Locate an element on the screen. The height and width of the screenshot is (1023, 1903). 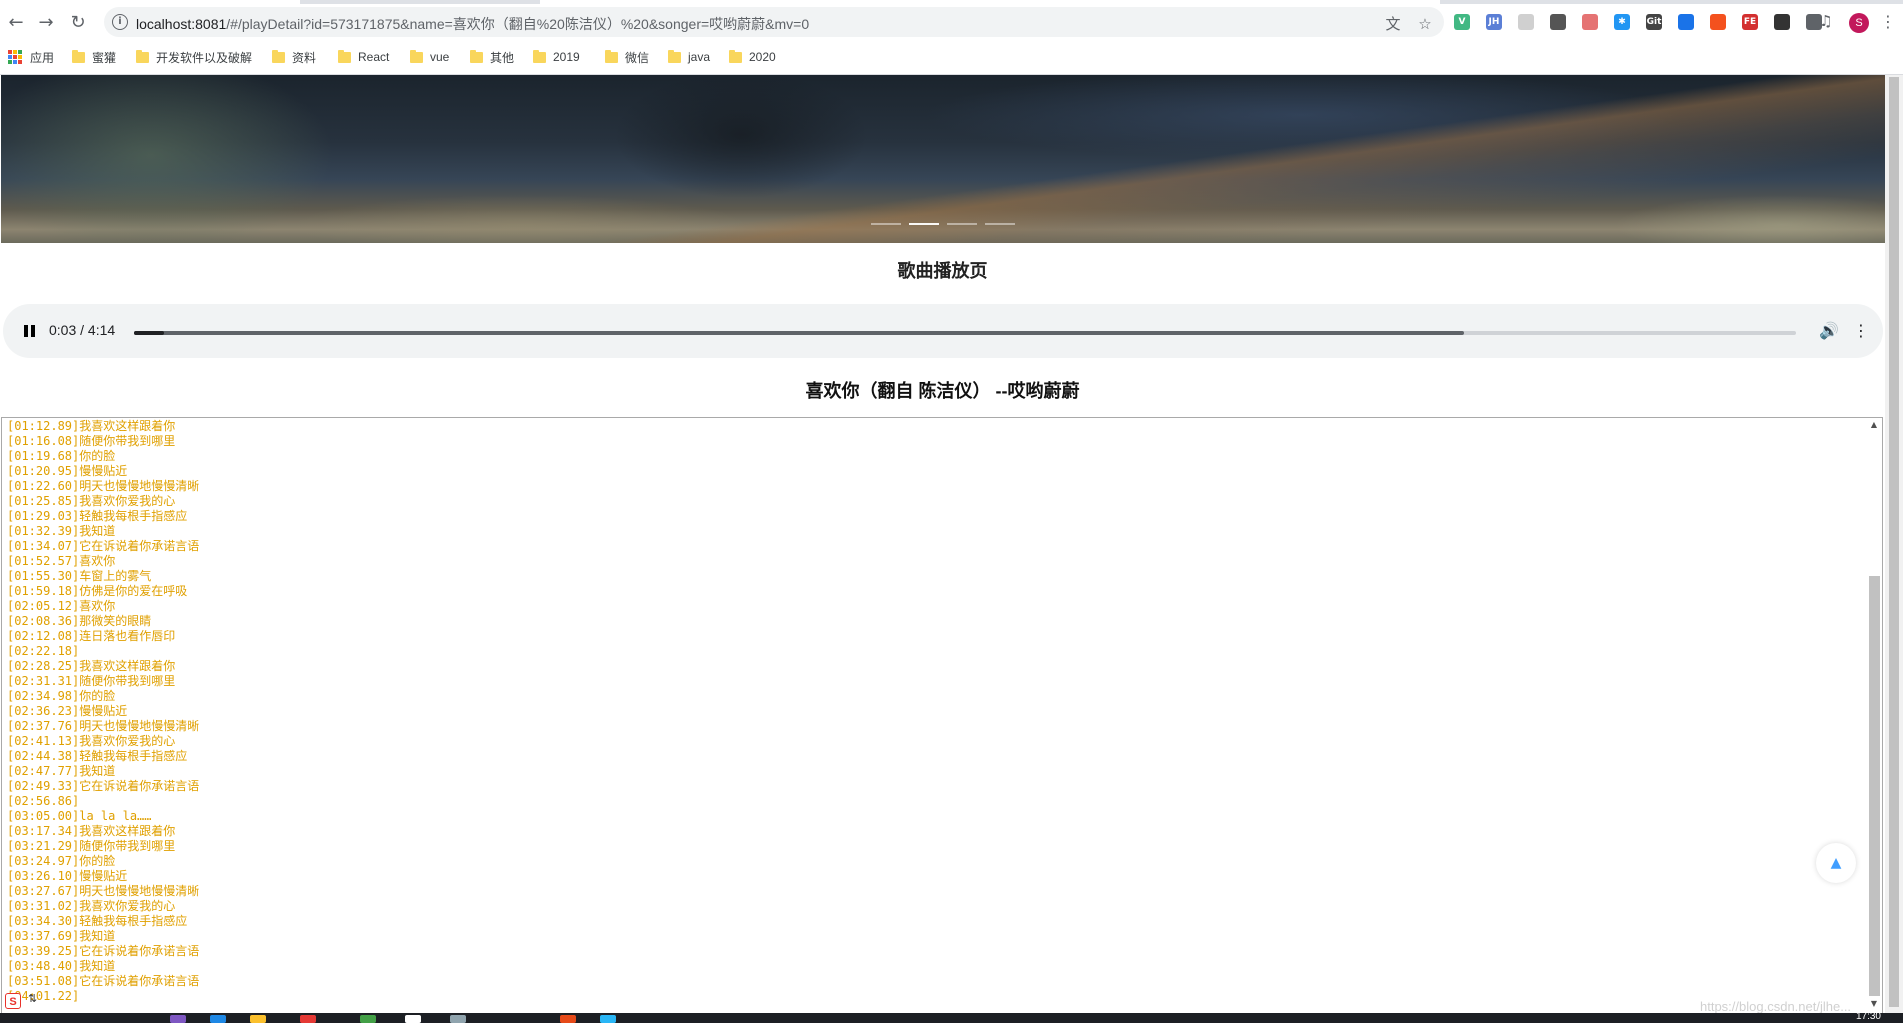
bookmark-label: java is located at coordinates (699, 57).